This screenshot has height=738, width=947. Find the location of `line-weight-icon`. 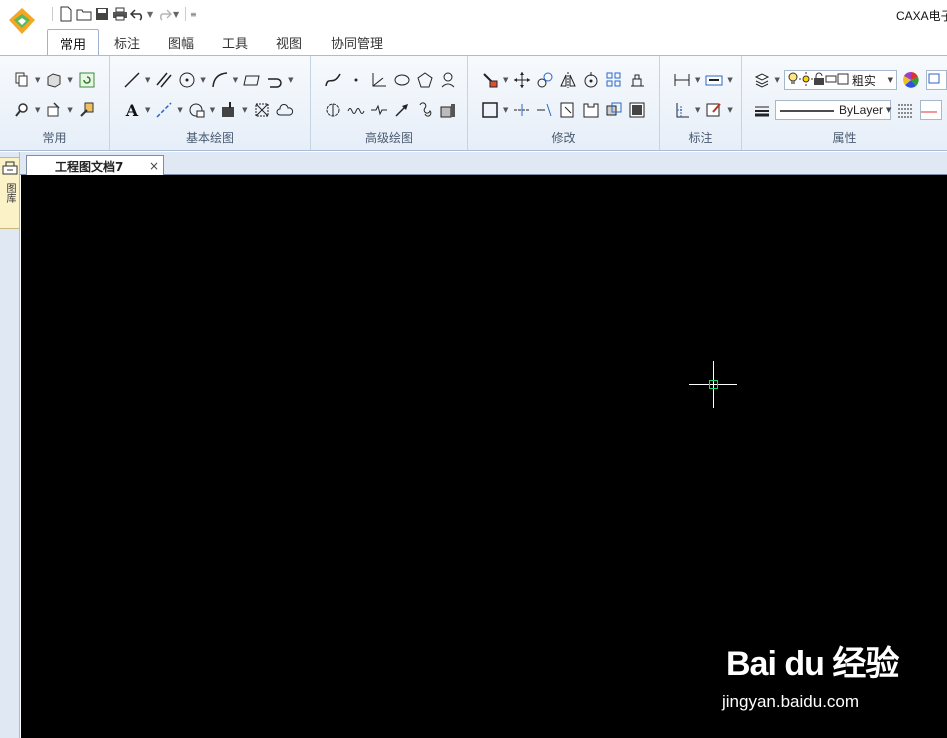

line-weight-icon is located at coordinates (762, 110).